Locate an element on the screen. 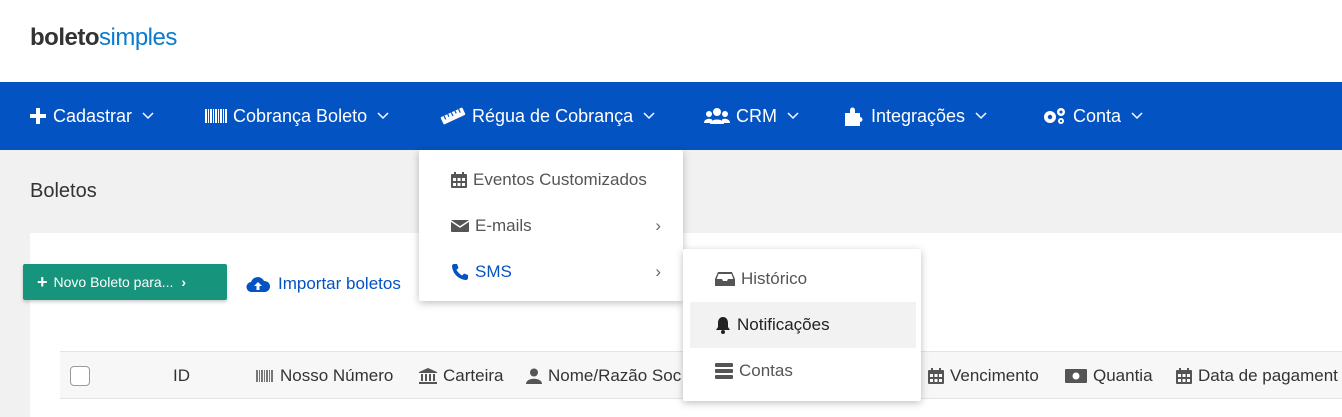 This screenshot has width=1342, height=417. nav-cadastrar: Cadastrar is located at coordinates (91, 116).